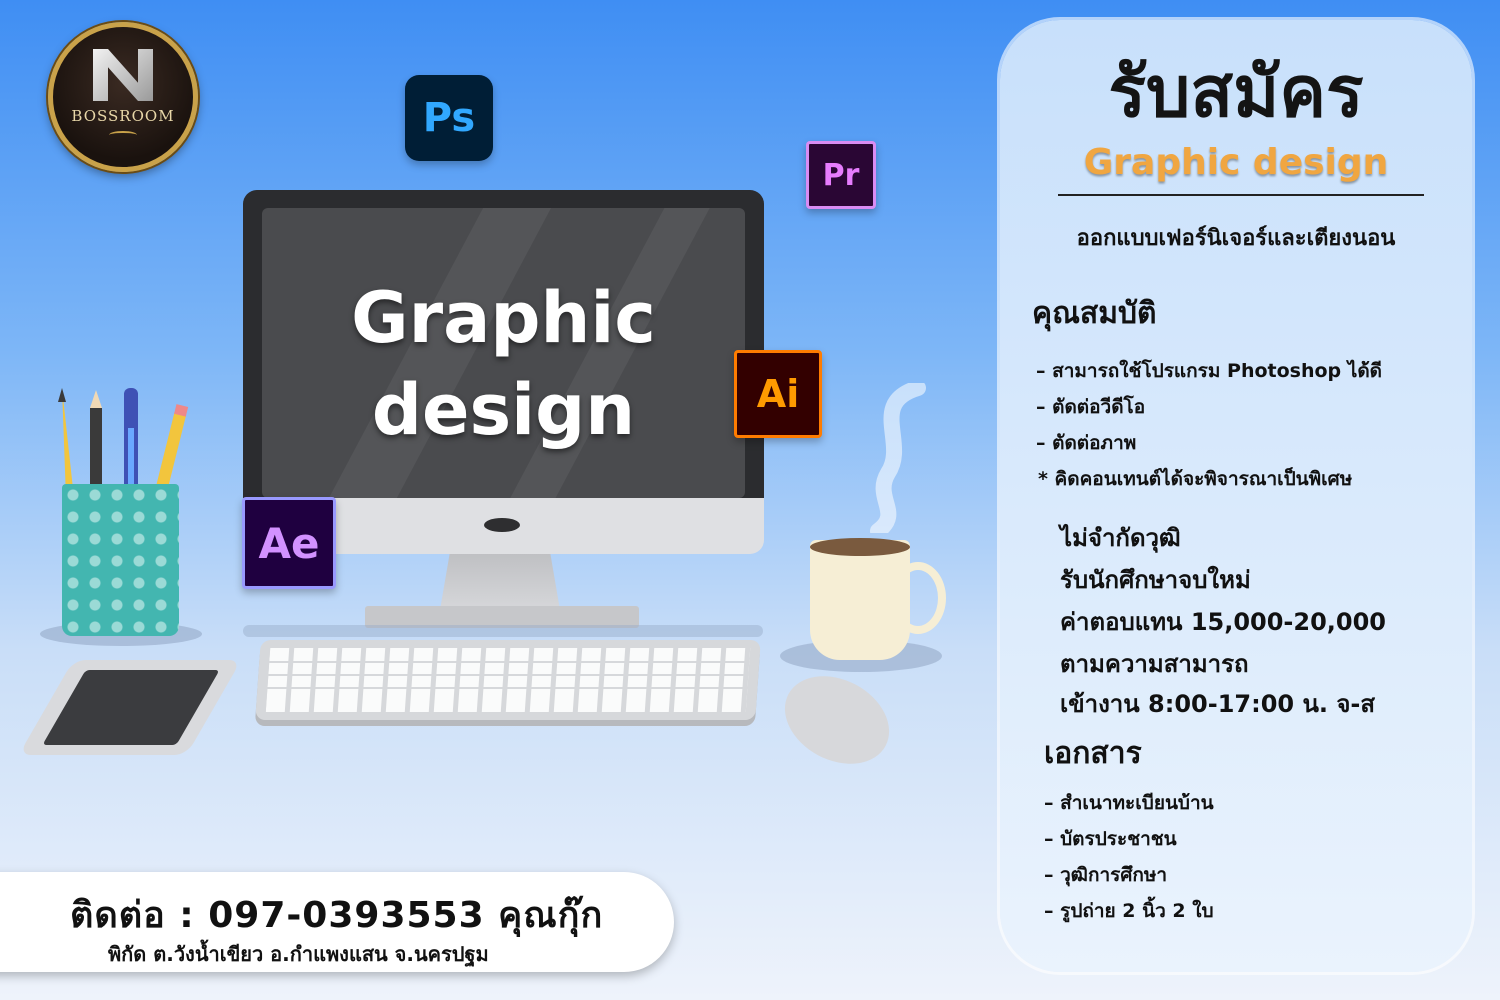  What do you see at coordinates (1110, 839) in the screenshot?
I see `document-item: – บัตรประชาชน` at bounding box center [1110, 839].